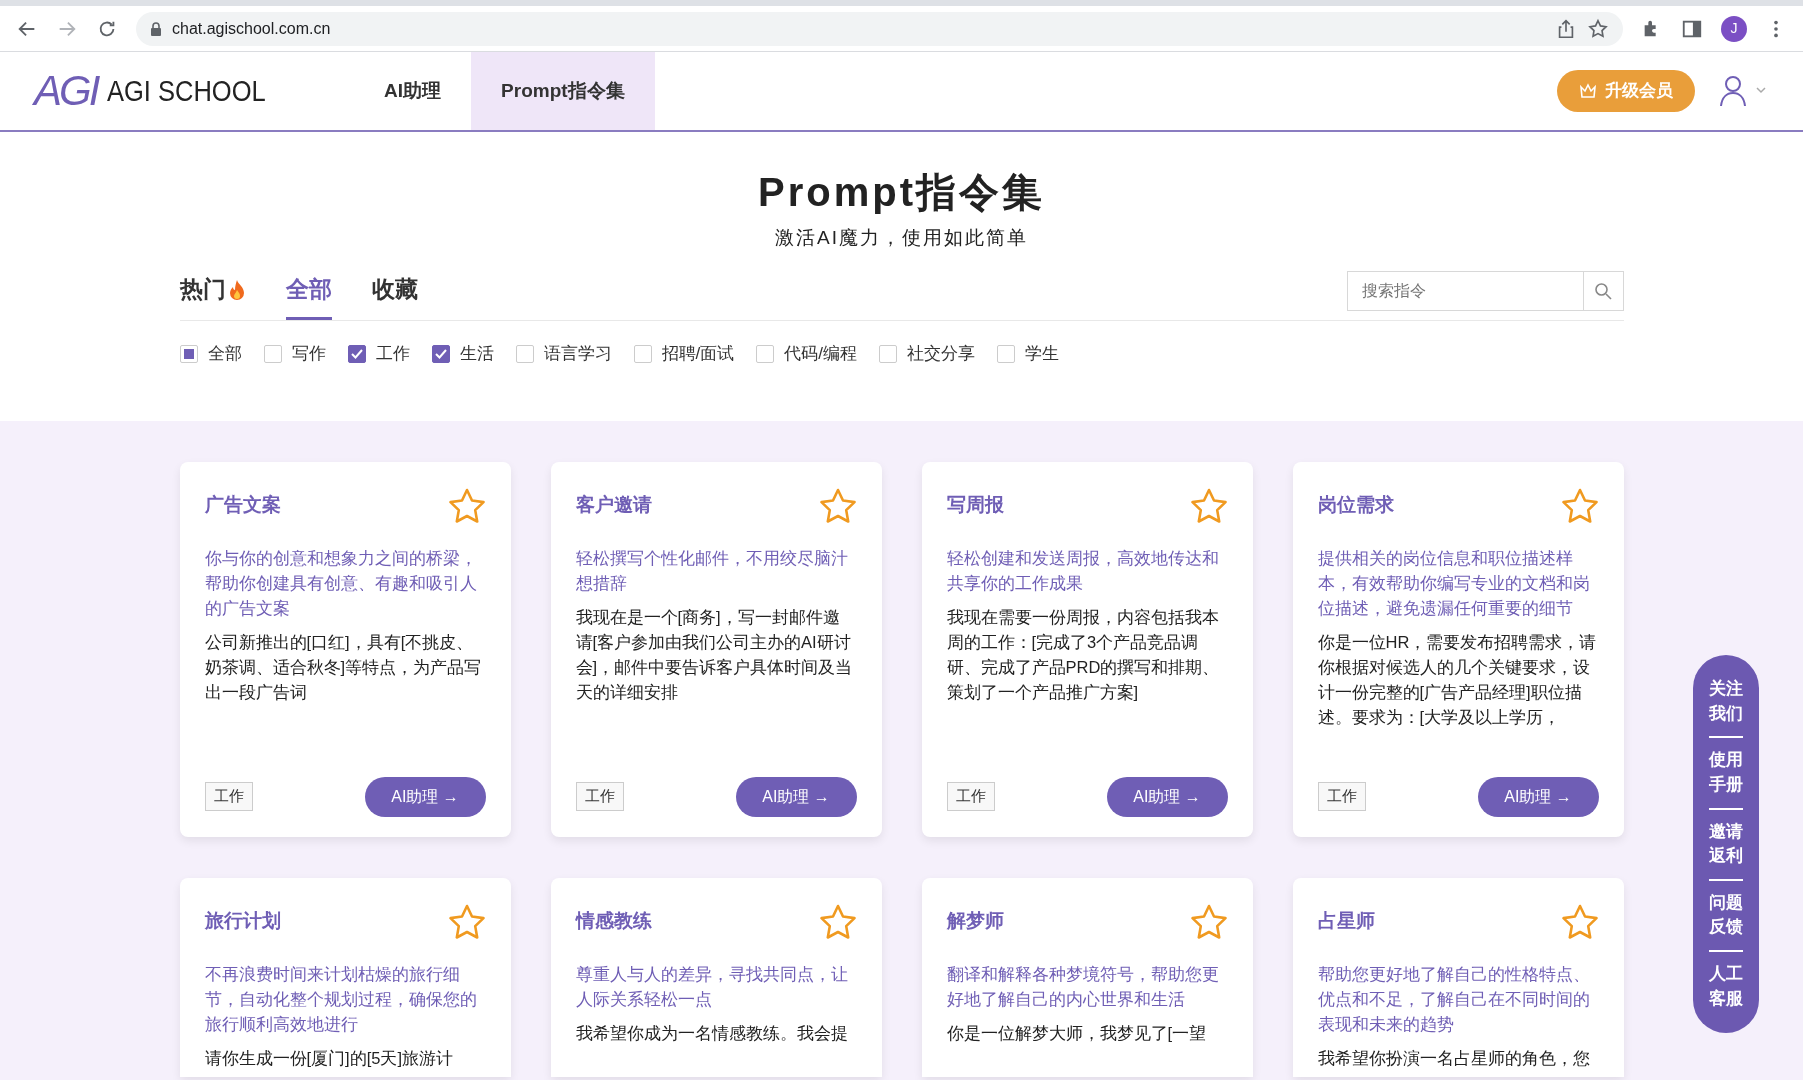 The image size is (1803, 1080). I want to click on filter-label: 学生, so click(1041, 353).